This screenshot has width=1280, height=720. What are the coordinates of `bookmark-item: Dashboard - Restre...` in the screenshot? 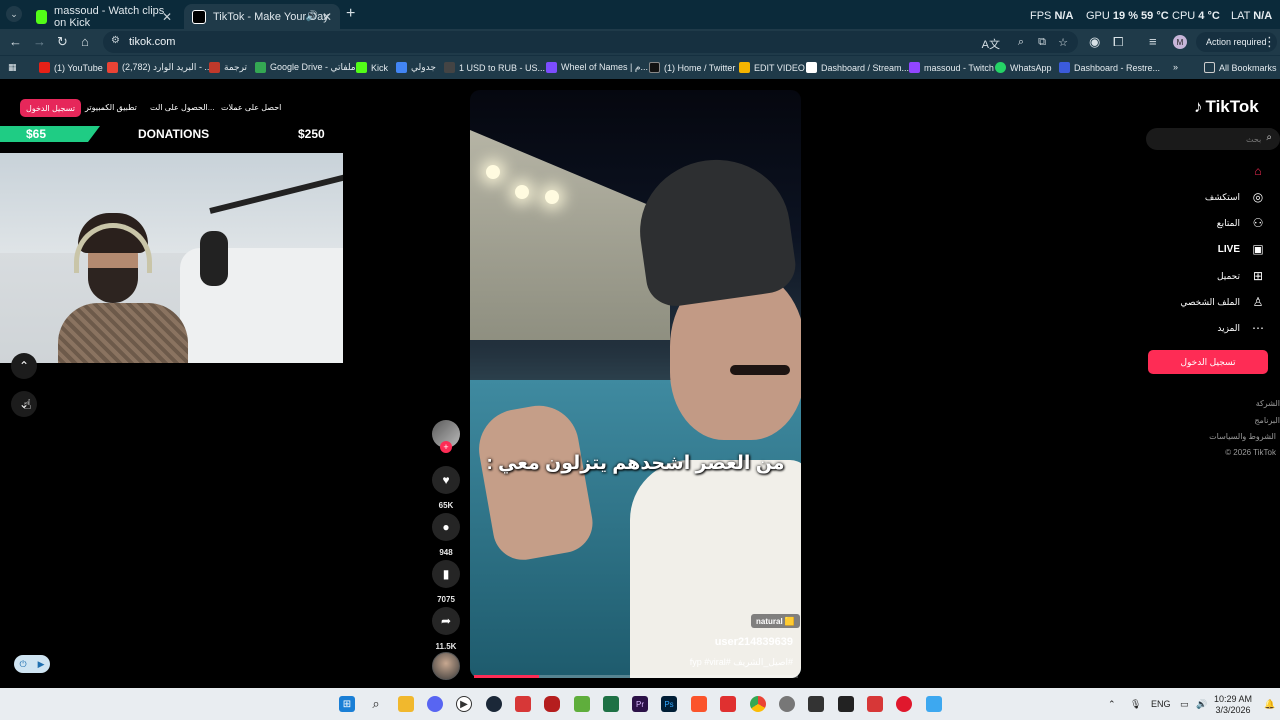 It's located at (1109, 67).